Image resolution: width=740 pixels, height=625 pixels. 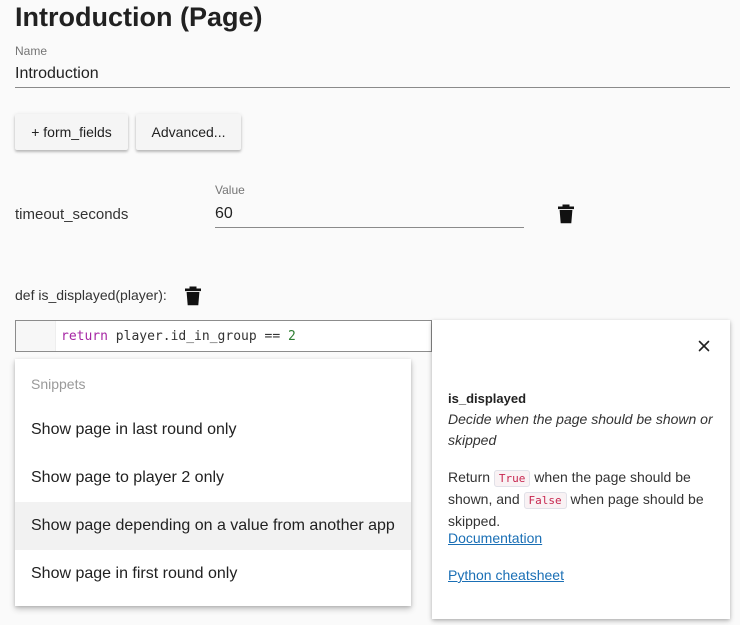 I want to click on code-editor: return player.id_in_group == 2, so click(x=223, y=336).